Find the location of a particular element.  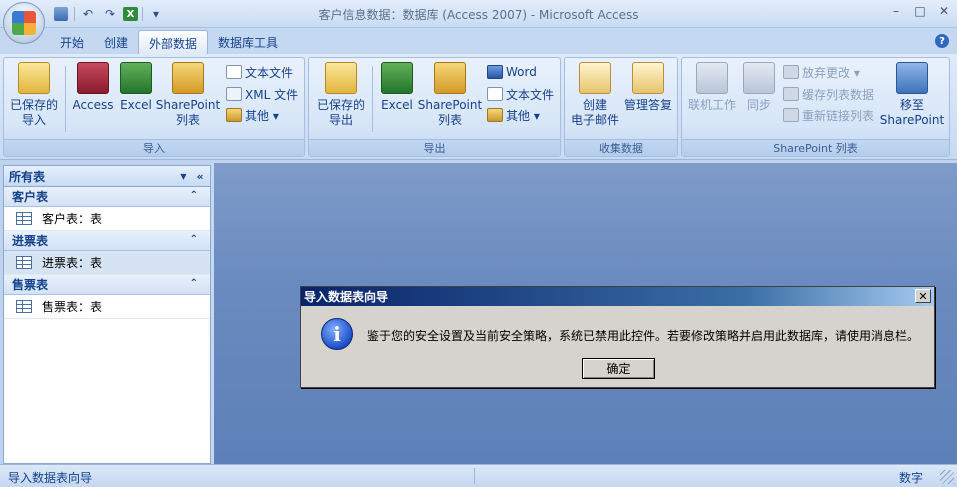

collect-data-group: 创建 电子邮件 管理答复 收集数据 is located at coordinates (621, 107).